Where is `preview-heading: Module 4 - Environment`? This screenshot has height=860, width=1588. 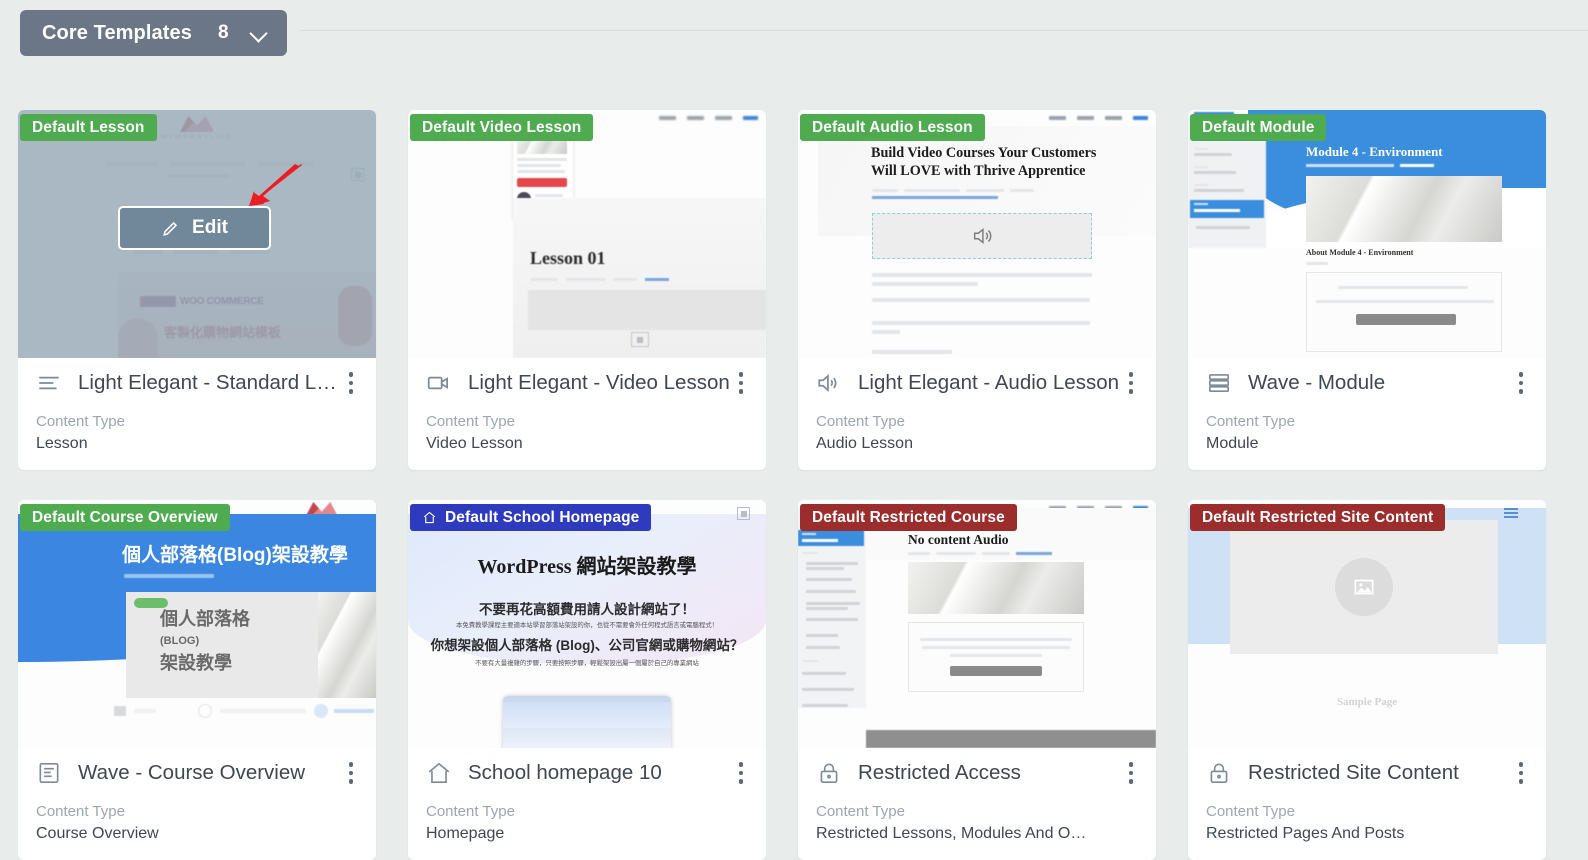
preview-heading: Module 4 - Environment is located at coordinates (1374, 151).